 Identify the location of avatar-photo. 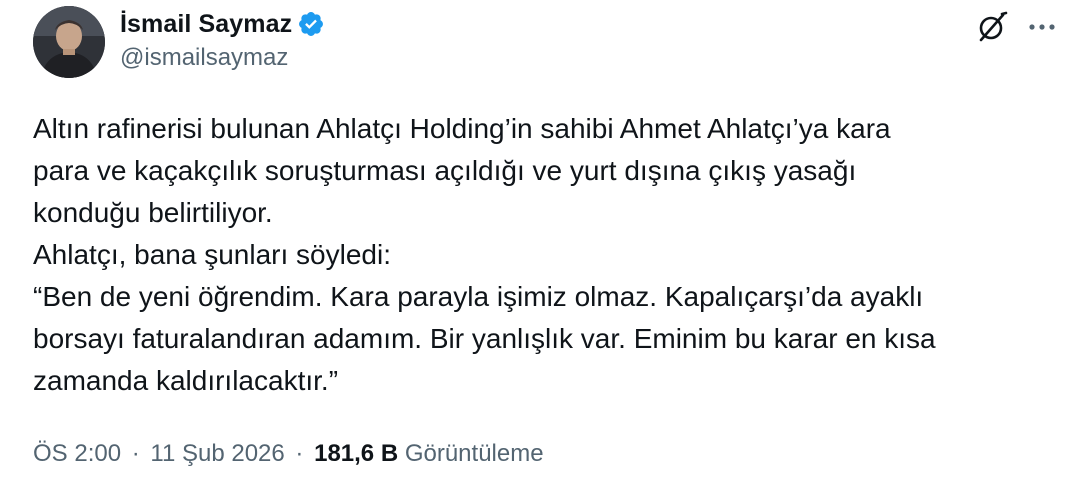
(69, 42).